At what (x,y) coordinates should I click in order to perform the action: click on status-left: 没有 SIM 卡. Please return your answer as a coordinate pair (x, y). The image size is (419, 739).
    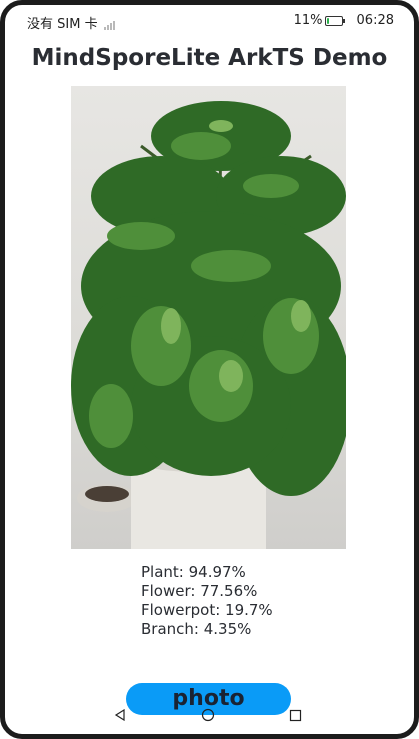
    Looking at the image, I should click on (71, 22).